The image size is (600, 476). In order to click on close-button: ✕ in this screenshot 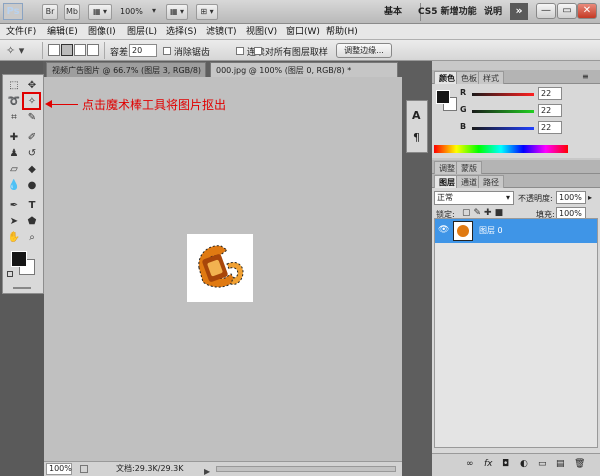, I will do `click(587, 11)`.